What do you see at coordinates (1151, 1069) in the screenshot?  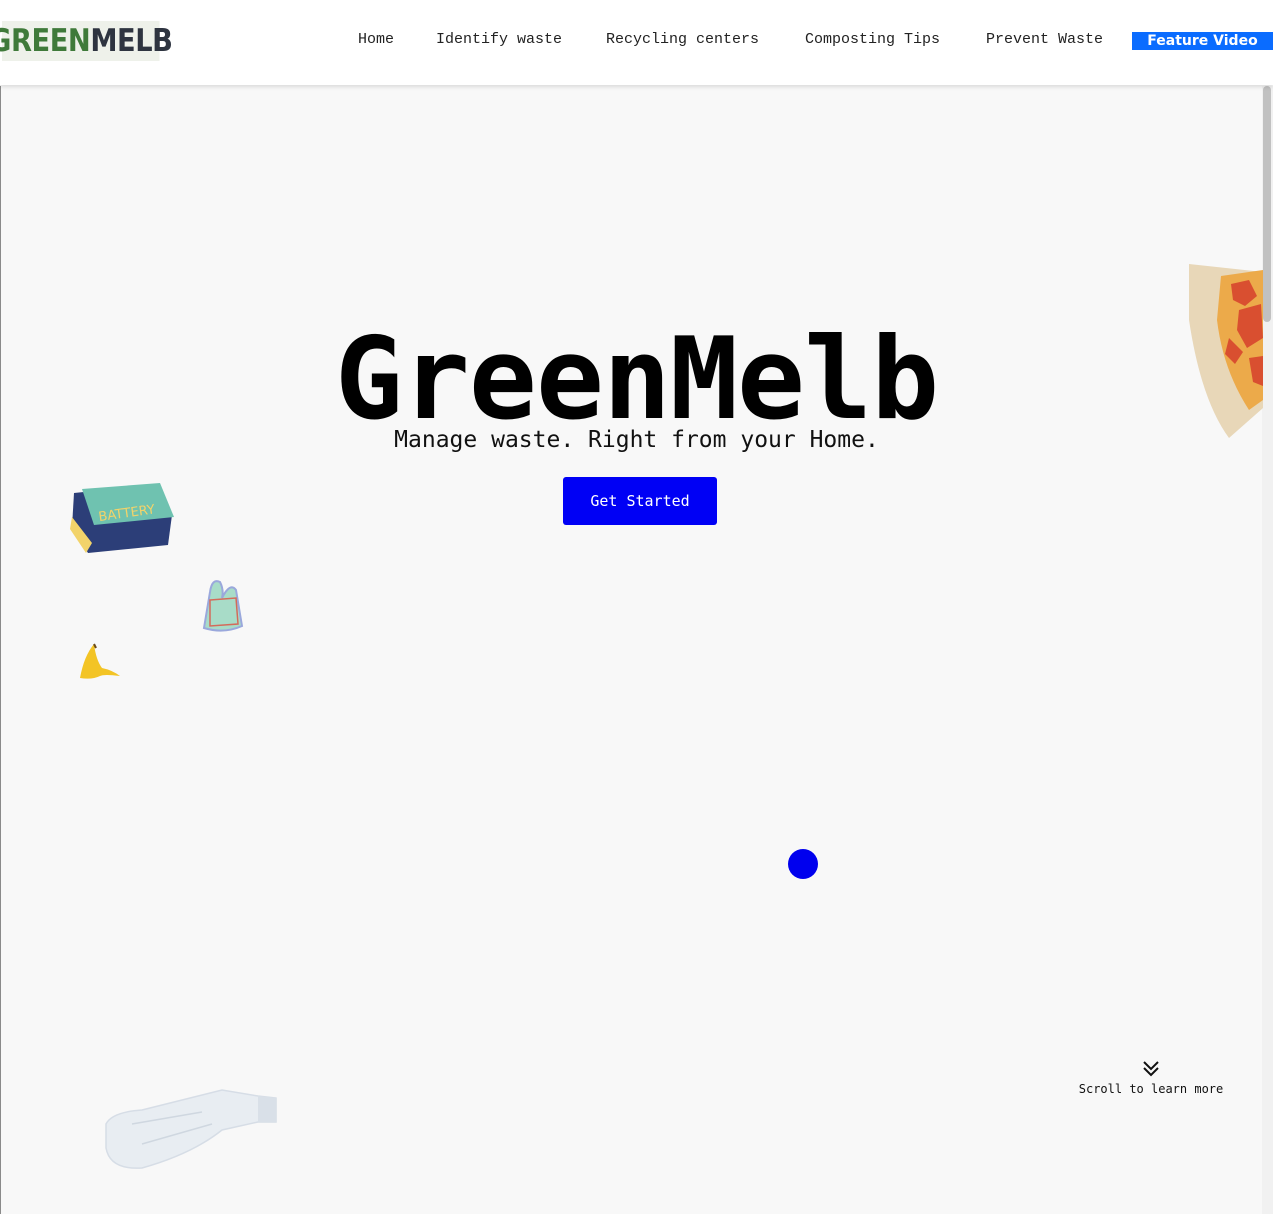 I see `double-chevron-down-icon` at bounding box center [1151, 1069].